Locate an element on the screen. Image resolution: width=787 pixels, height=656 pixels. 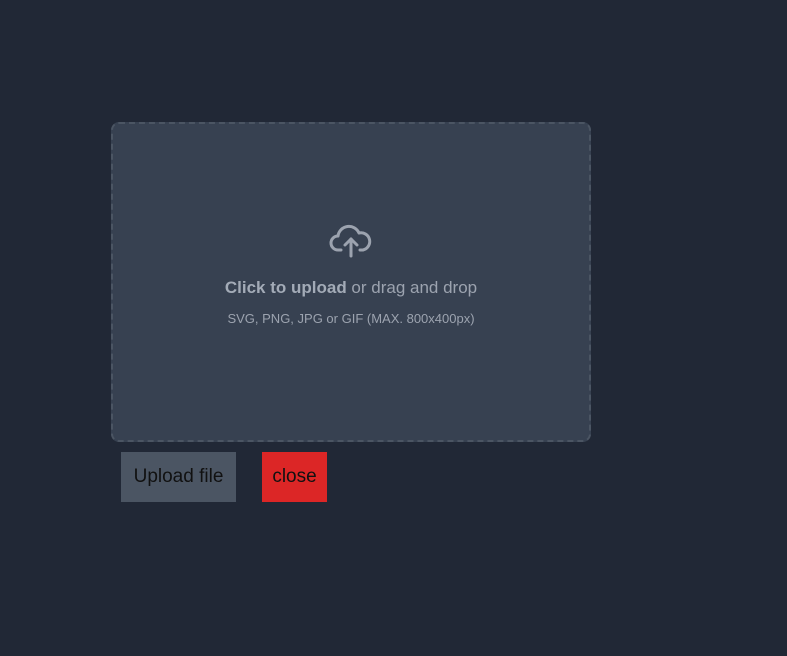
upload-file-button: Upload file is located at coordinates (178, 477).